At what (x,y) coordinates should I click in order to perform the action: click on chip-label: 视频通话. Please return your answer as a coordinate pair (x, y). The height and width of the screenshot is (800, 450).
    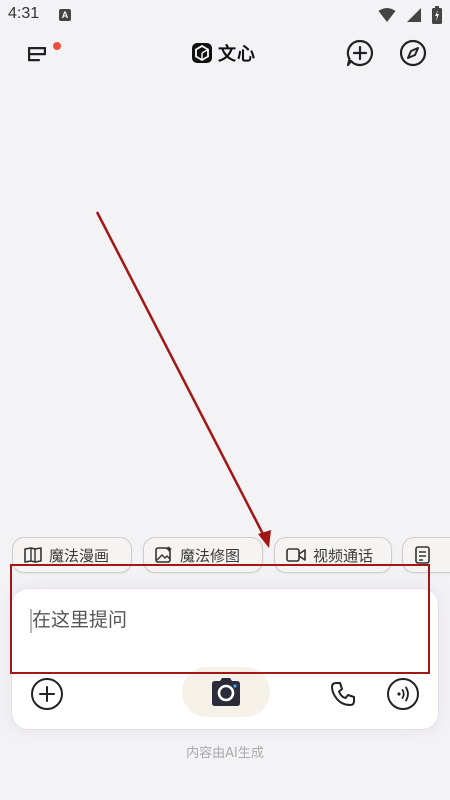
    Looking at the image, I should click on (343, 555).